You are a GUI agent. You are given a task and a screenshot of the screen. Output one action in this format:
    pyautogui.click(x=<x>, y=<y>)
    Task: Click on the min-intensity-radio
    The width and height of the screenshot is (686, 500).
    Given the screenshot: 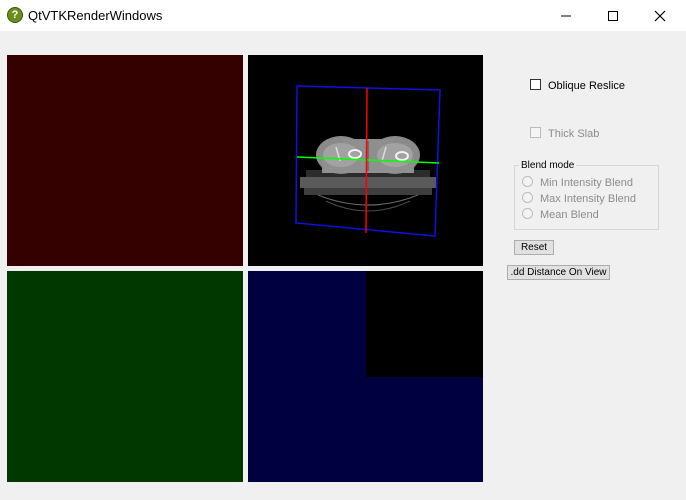 What is the action you would take?
    pyautogui.click(x=527, y=181)
    